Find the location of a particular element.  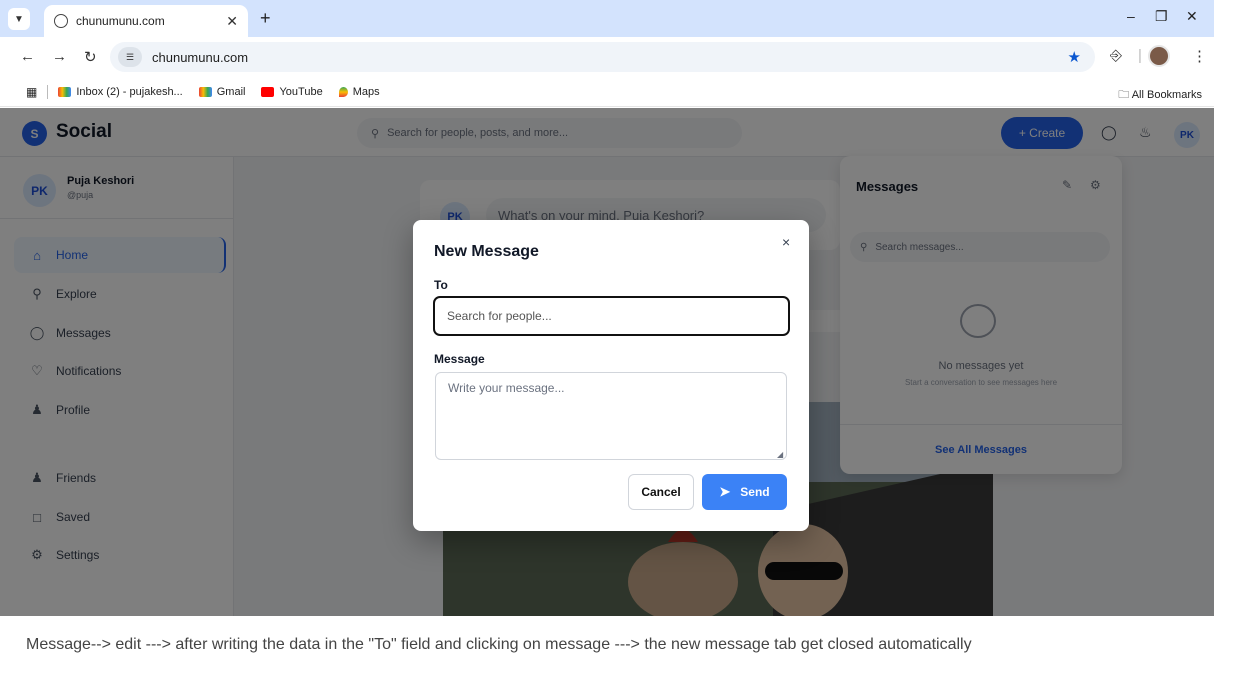

bookmark-youtube: YouTube is located at coordinates (292, 92).